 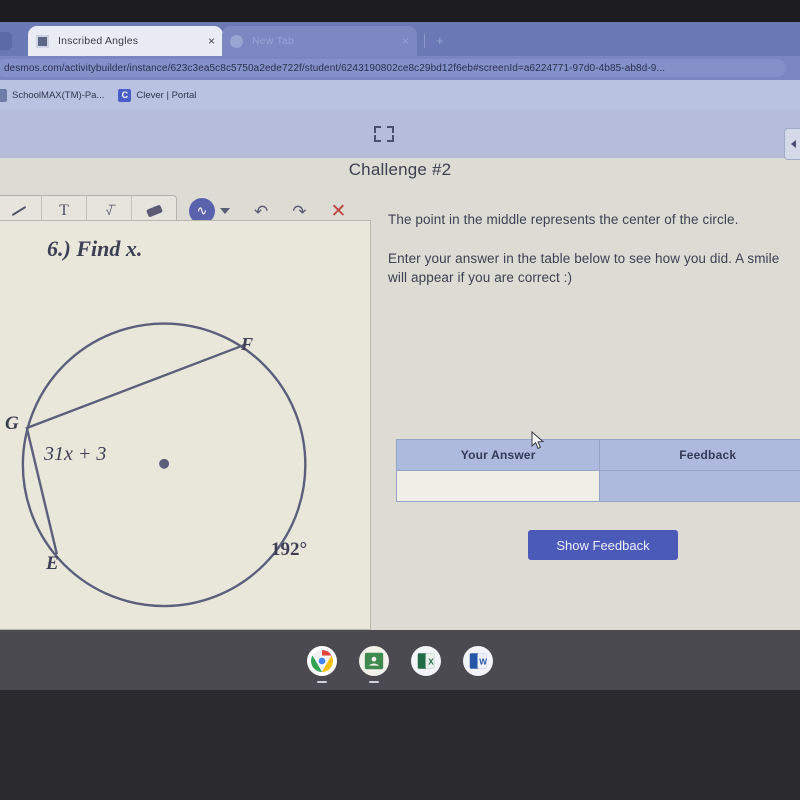 What do you see at coordinates (125, 95) in the screenshot?
I see `clever-icon: C` at bounding box center [125, 95].